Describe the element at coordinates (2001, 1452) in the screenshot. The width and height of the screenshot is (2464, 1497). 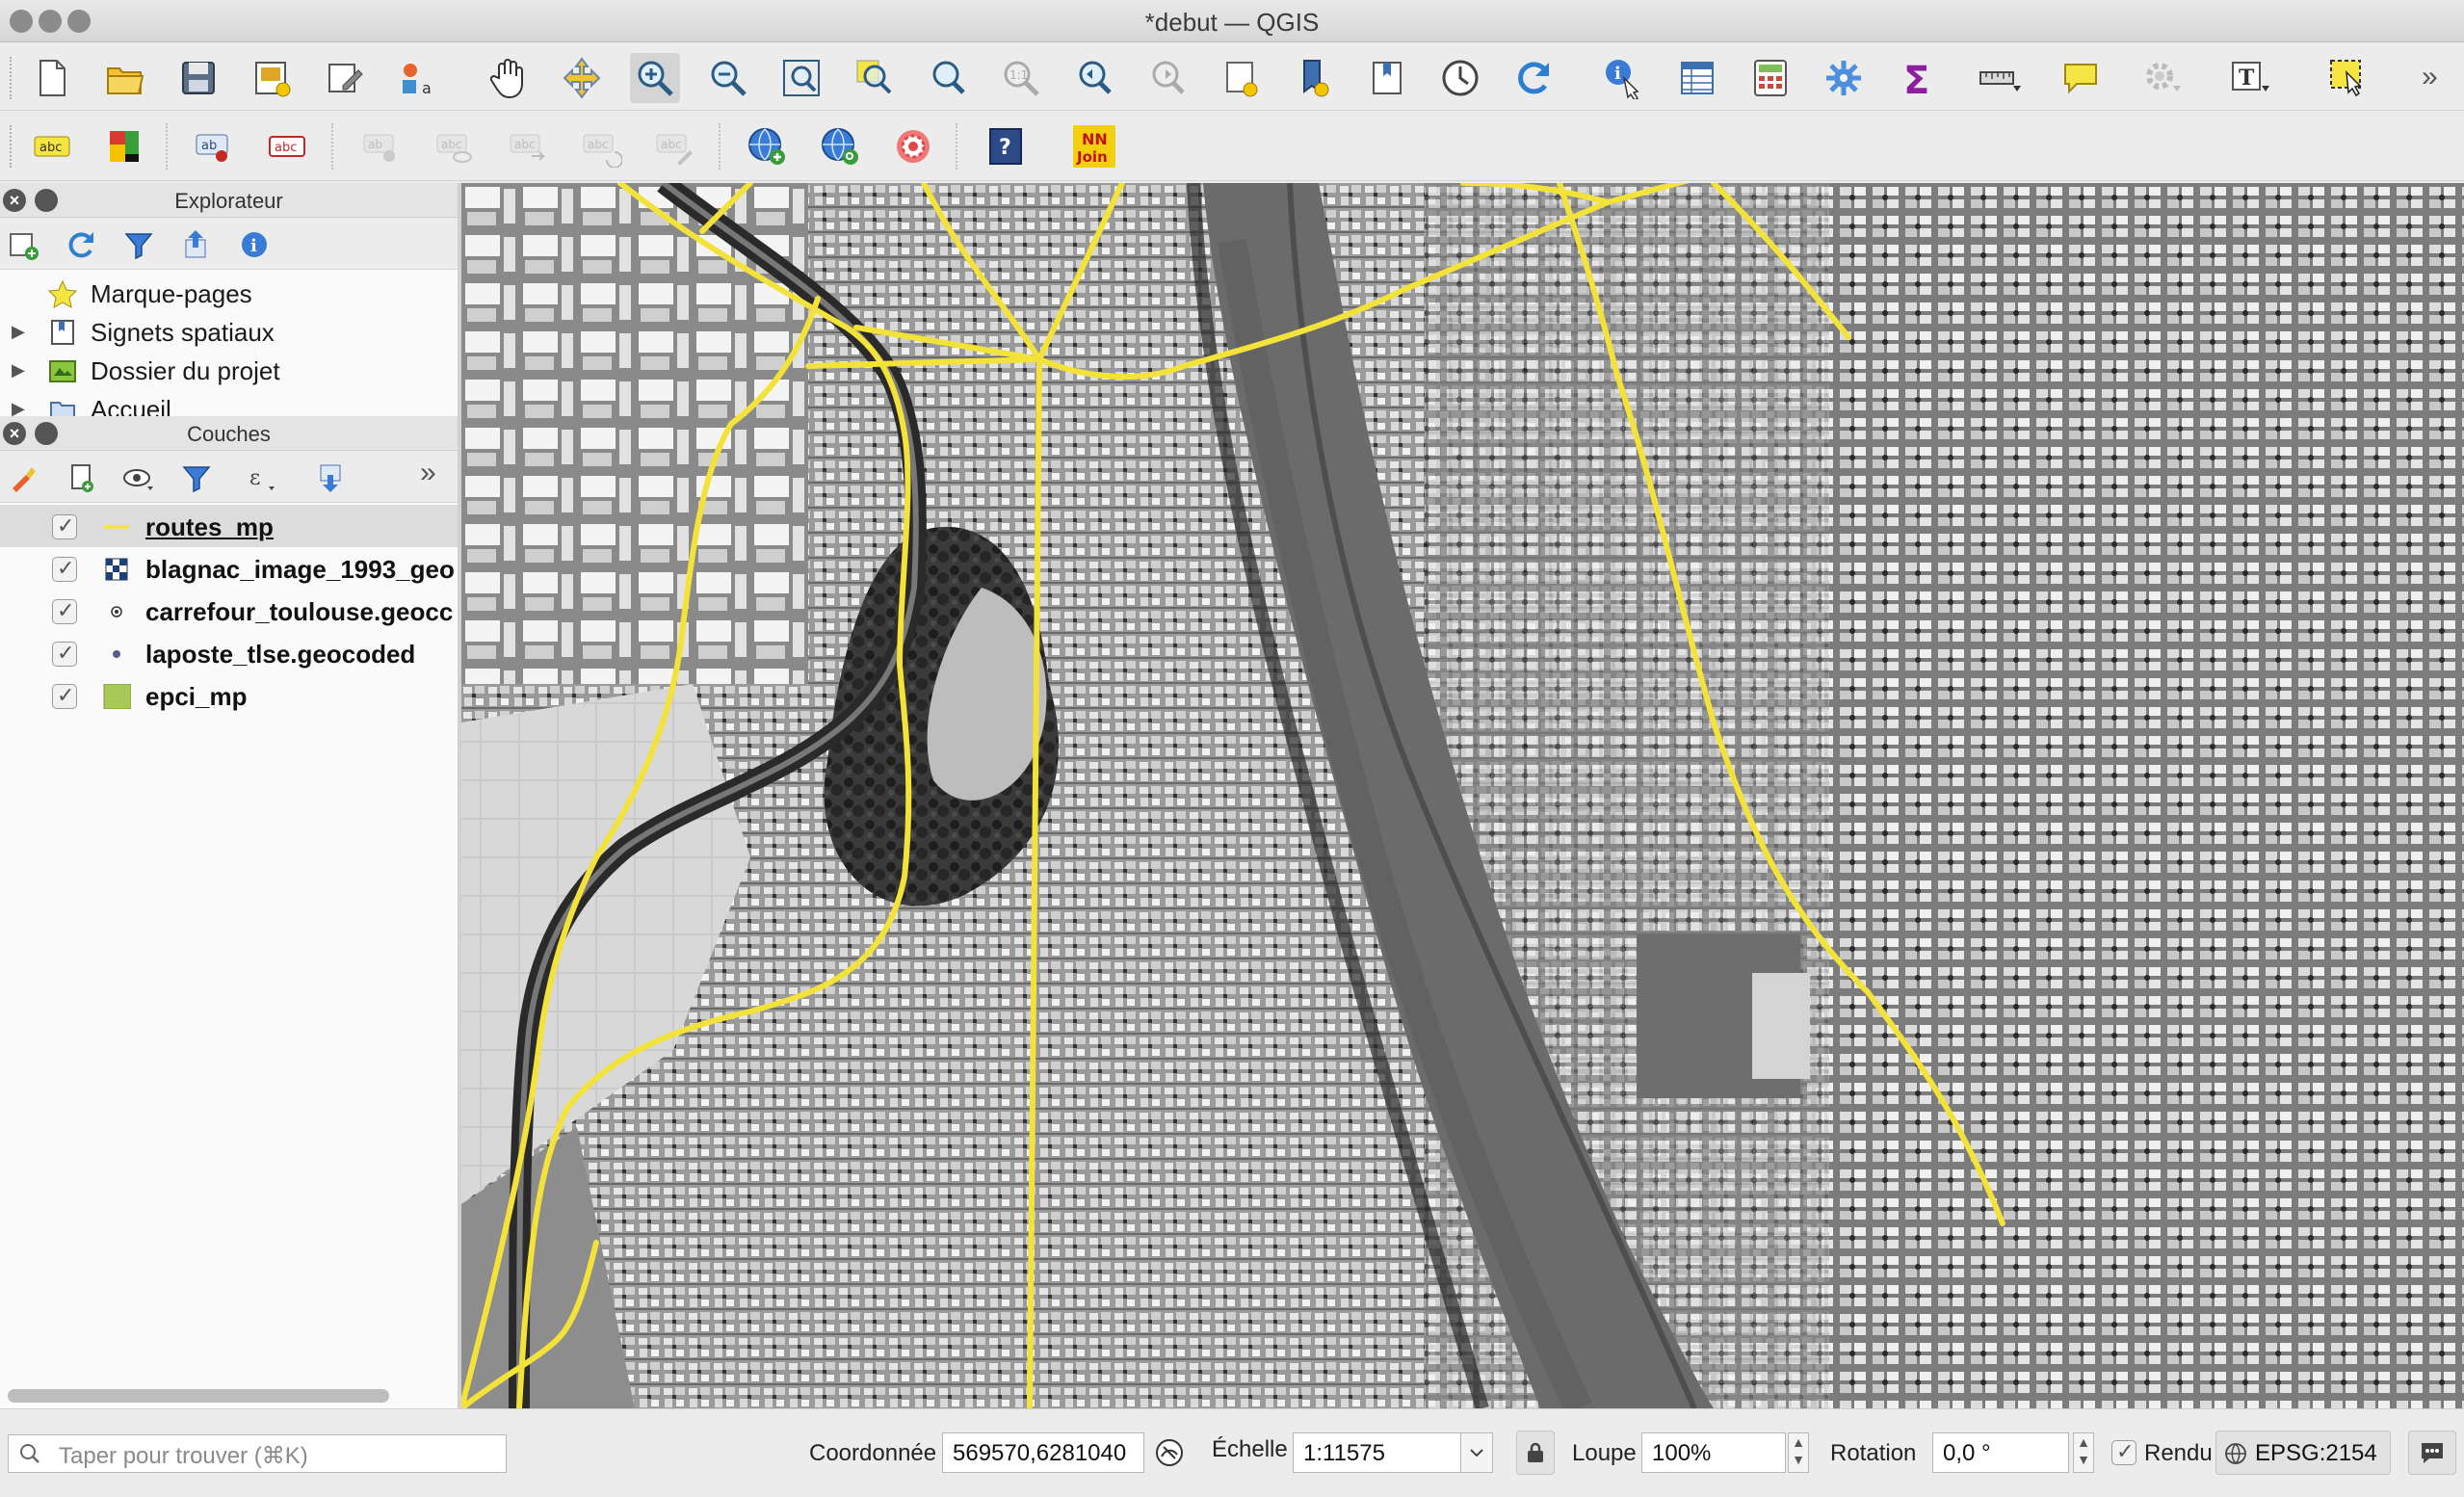
I see `rotation-field: 0,0 °` at that location.